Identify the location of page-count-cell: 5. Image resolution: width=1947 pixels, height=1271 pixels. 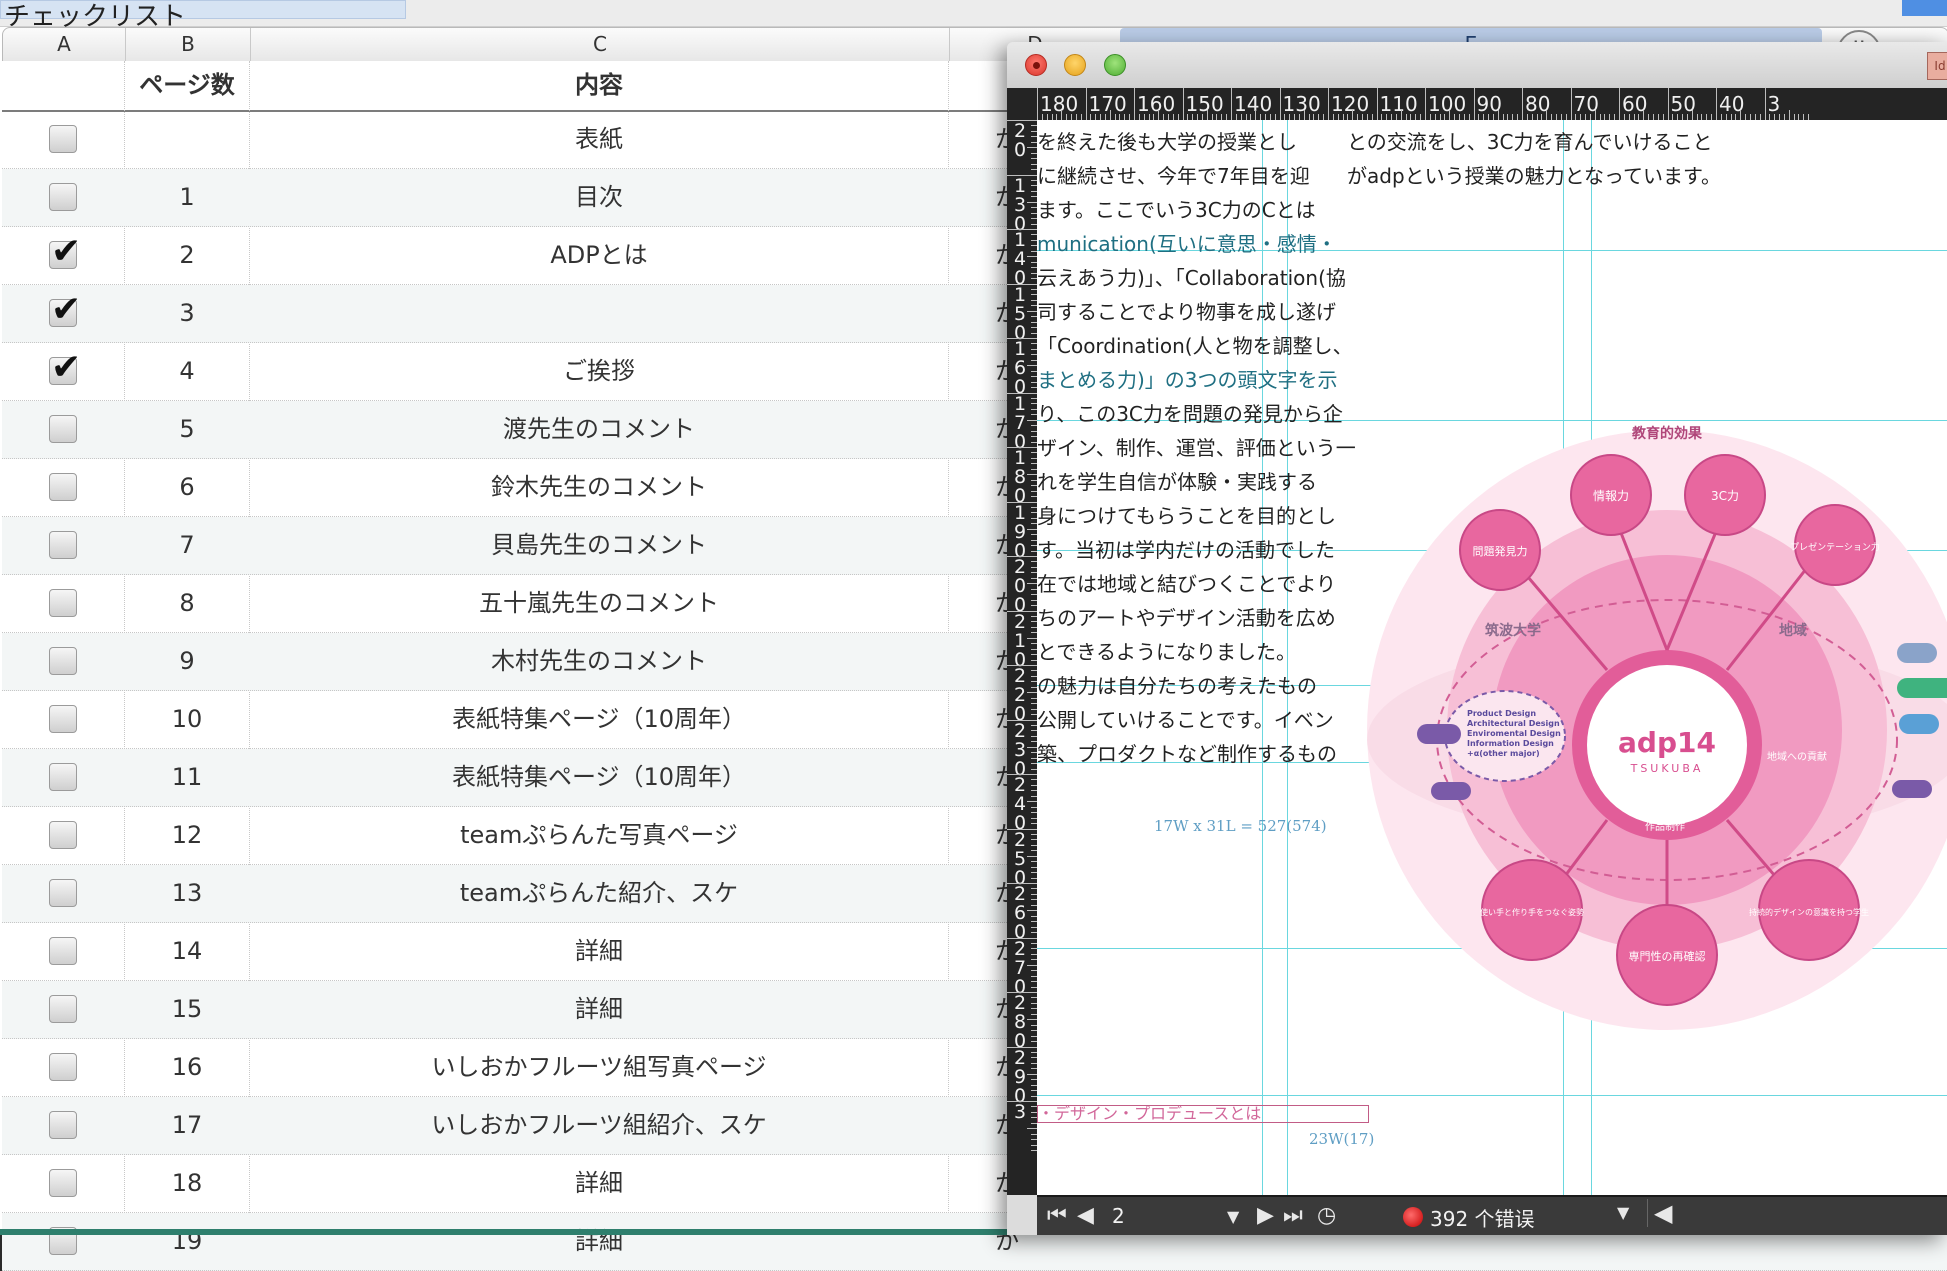
(187, 429).